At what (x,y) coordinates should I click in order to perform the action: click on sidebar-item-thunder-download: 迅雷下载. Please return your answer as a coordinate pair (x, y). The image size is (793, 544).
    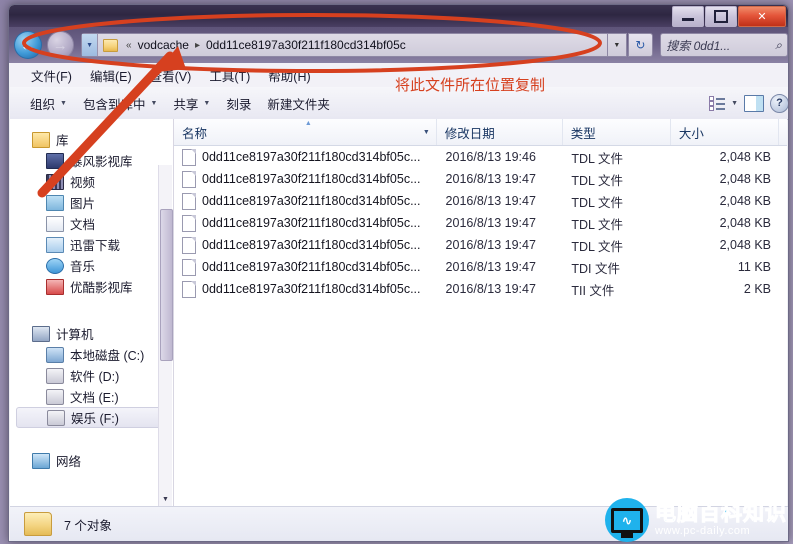
    Looking at the image, I should click on (91, 244).